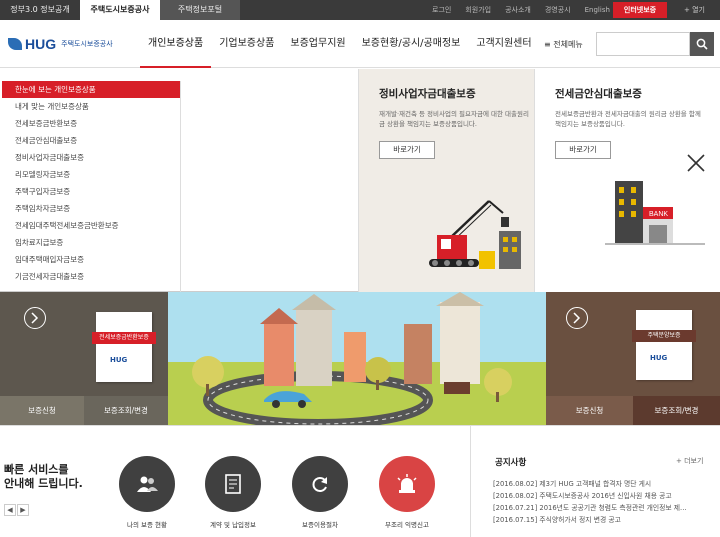 This screenshot has height=537, width=720. What do you see at coordinates (320, 525) in the screenshot?
I see `quick-item-label: 보증이용절차` at bounding box center [320, 525].